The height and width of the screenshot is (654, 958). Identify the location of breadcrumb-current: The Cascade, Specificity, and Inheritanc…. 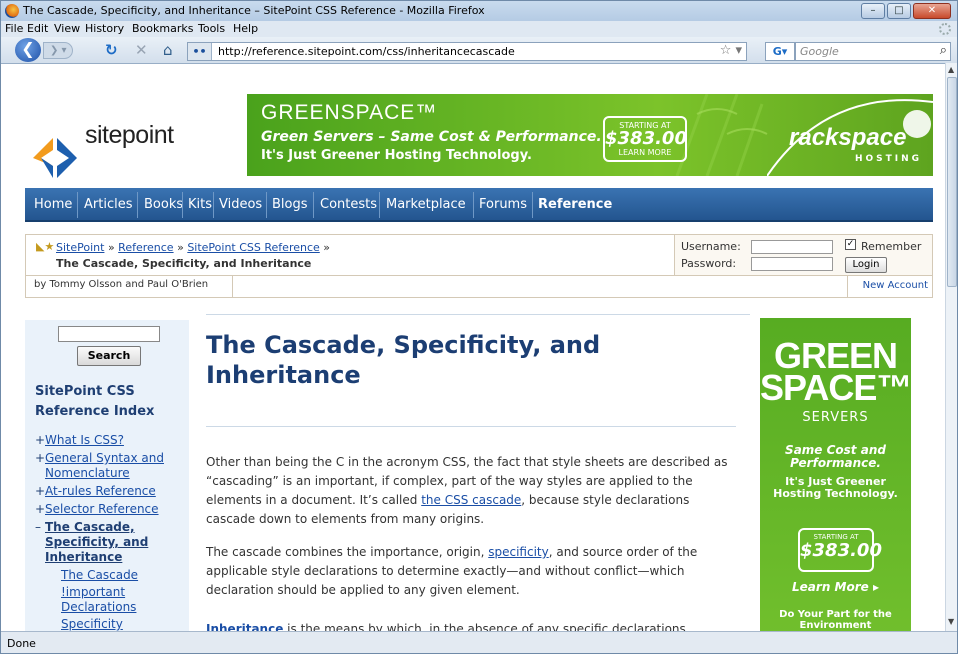
(184, 263).